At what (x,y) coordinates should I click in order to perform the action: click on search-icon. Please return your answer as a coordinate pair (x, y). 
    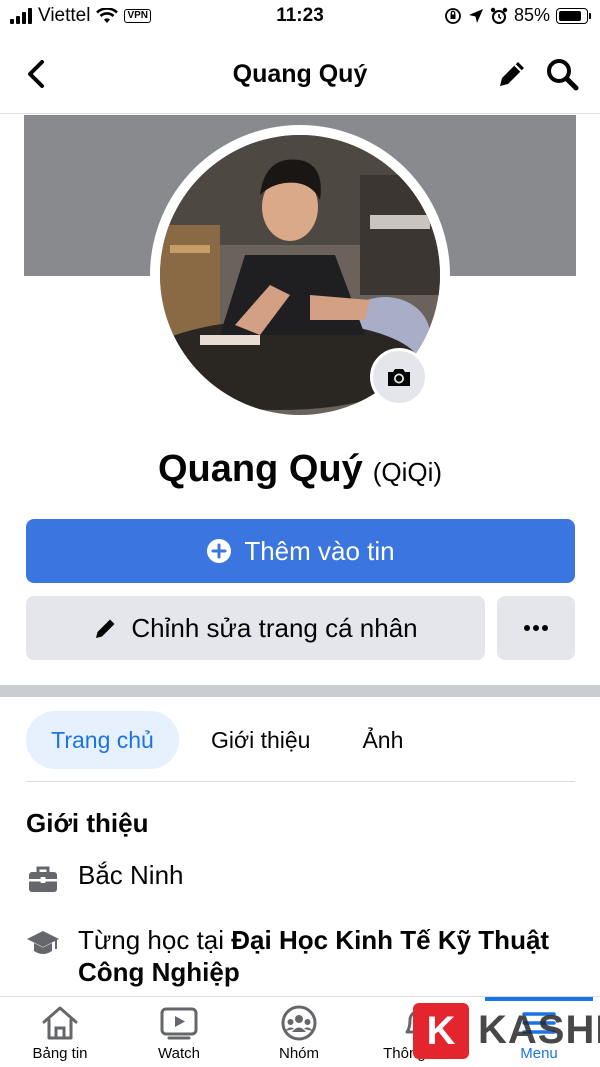
    Looking at the image, I should click on (563, 75).